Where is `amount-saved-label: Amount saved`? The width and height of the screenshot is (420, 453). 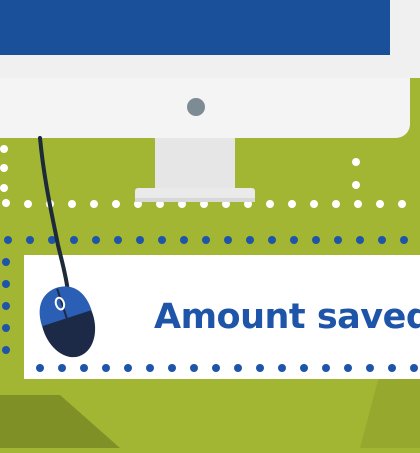
amount-saved-label: Amount saved is located at coordinates (287, 317).